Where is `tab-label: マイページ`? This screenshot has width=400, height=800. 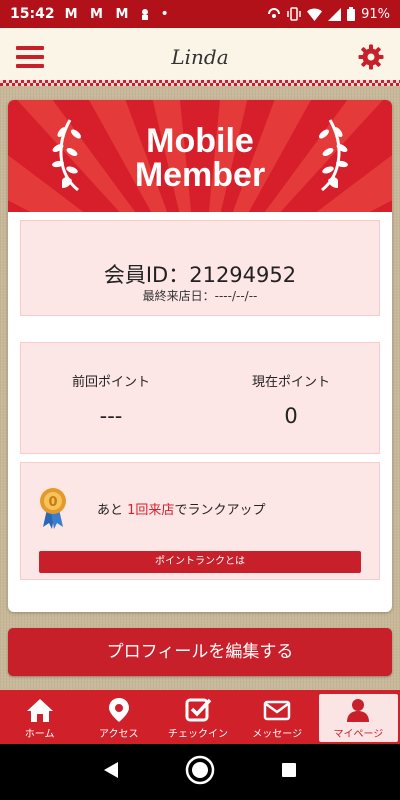 tab-label: マイページ is located at coordinates (358, 734).